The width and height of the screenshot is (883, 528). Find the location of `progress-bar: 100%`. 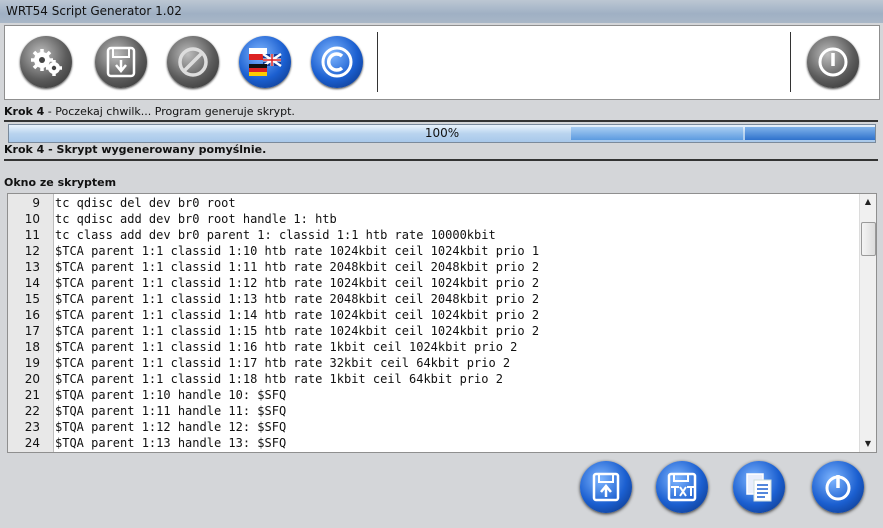

progress-bar: 100% is located at coordinates (442, 133).